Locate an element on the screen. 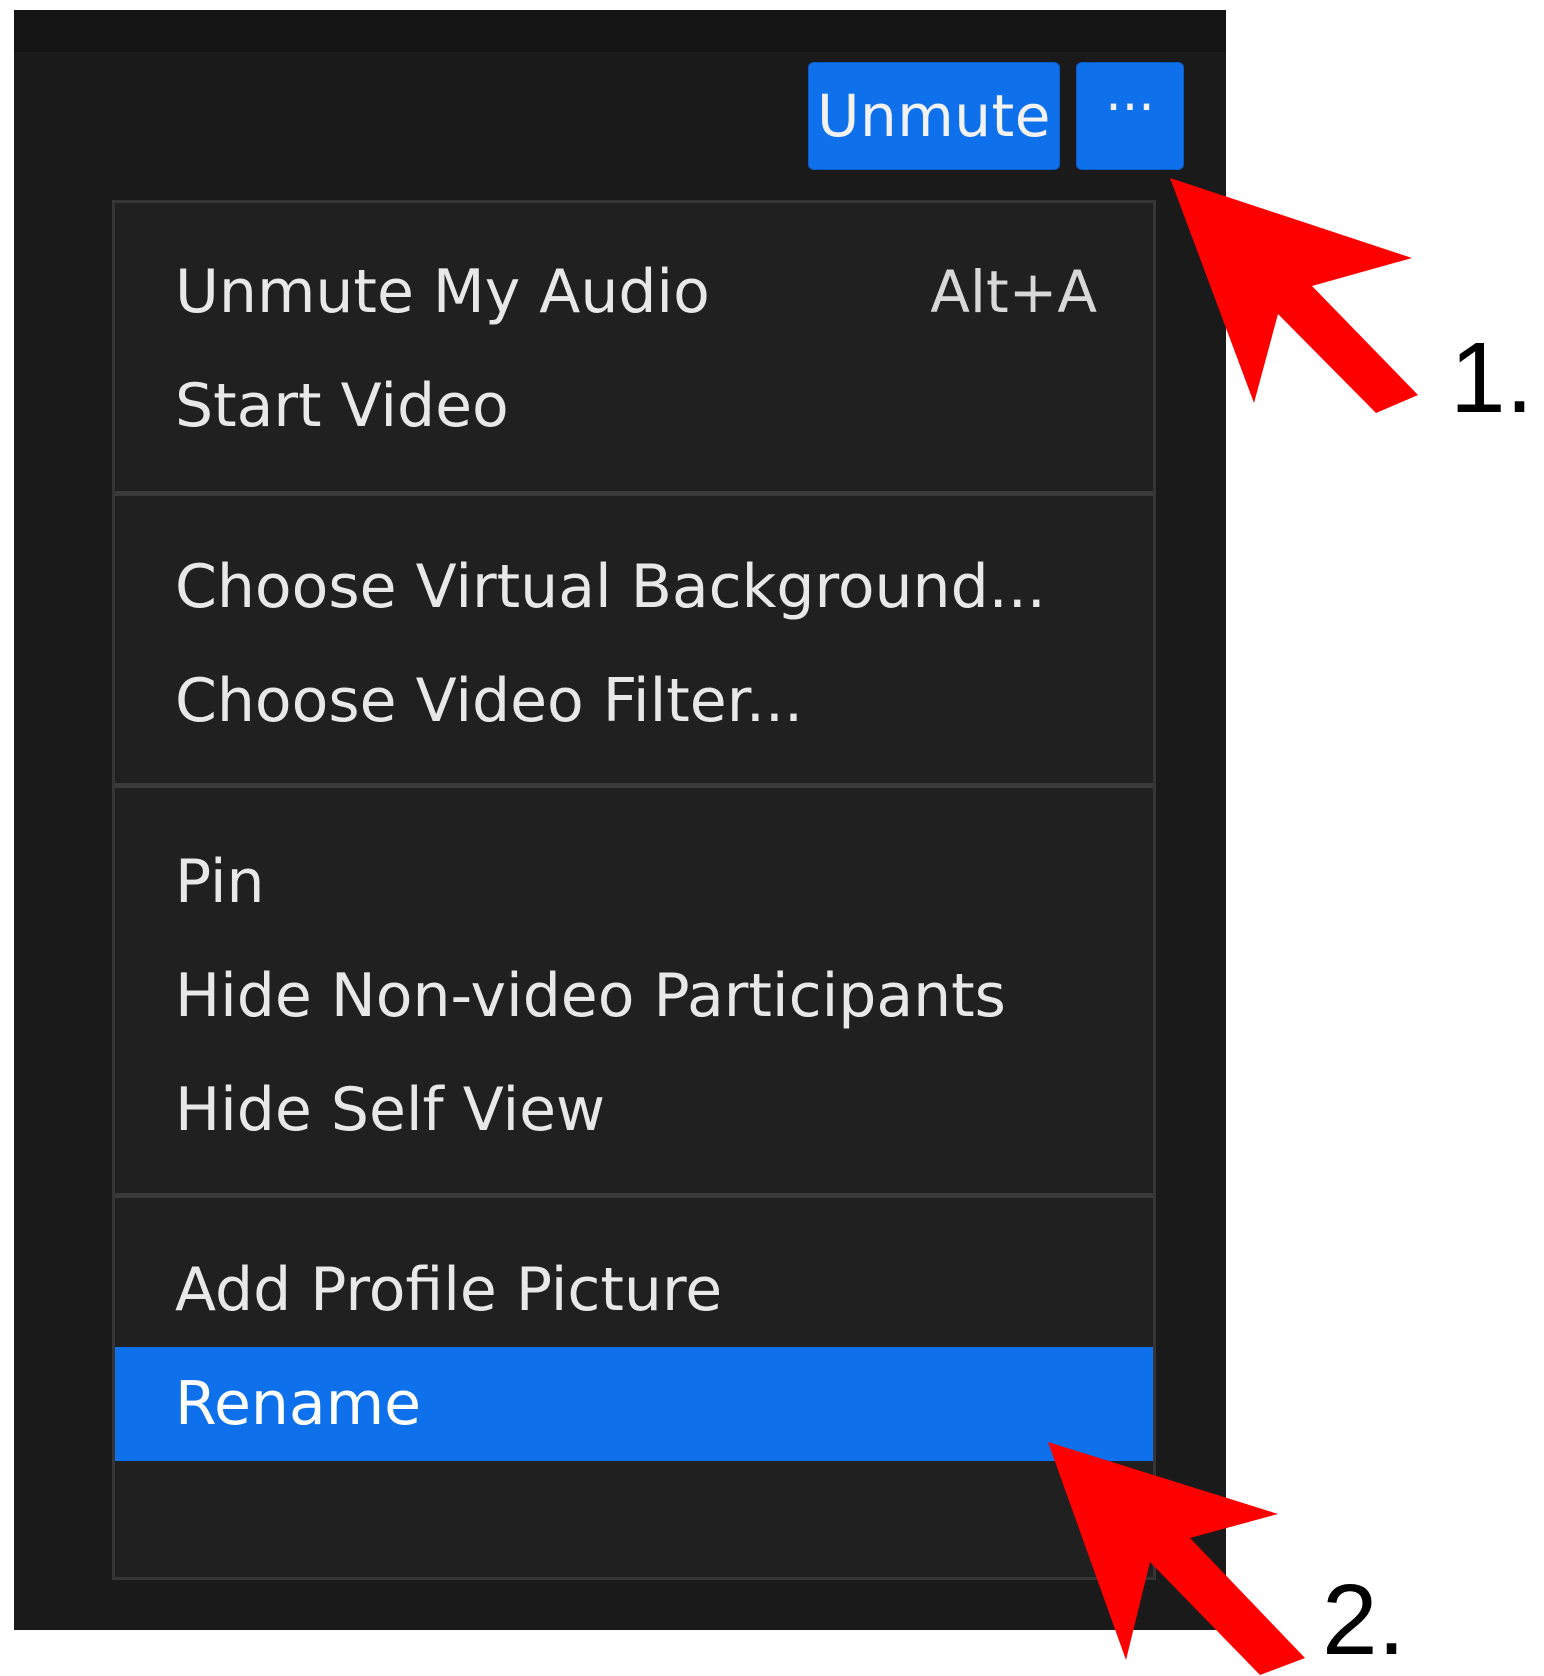  menu-item-unmute-my-audio: Unmute My Audio Alt+A is located at coordinates (634, 292).